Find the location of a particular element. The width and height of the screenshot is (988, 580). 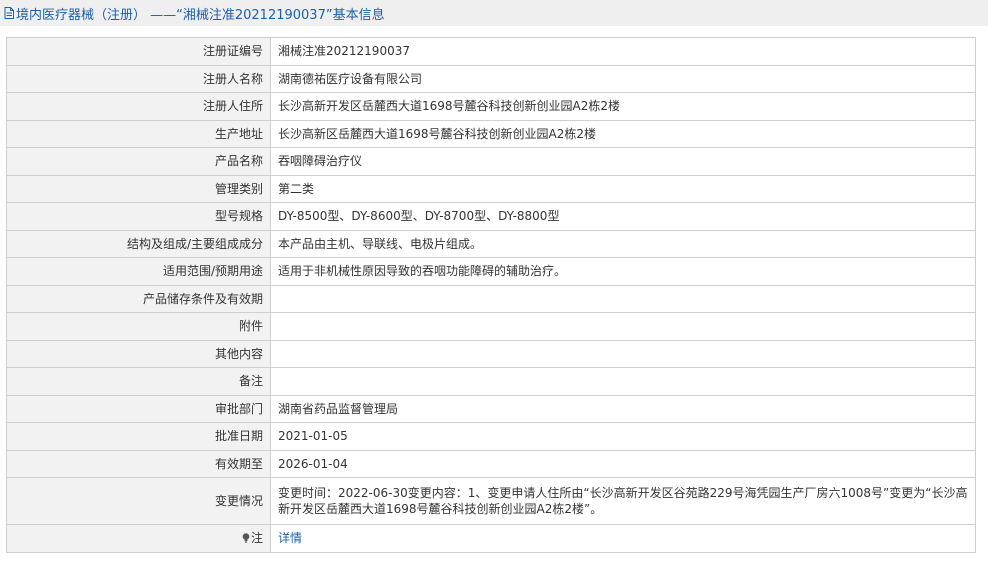

detail-row: 生产地址 长沙高新区岳麓西大道1698号麓谷科技创新创业园A2栋2楼 is located at coordinates (491, 133).